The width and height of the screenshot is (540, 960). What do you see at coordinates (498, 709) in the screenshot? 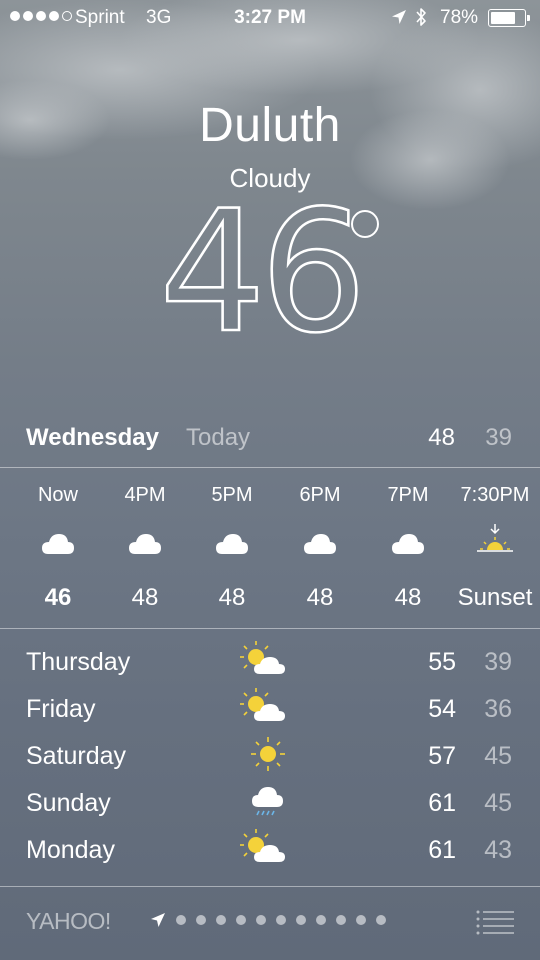
I see `day-low: 36` at bounding box center [498, 709].